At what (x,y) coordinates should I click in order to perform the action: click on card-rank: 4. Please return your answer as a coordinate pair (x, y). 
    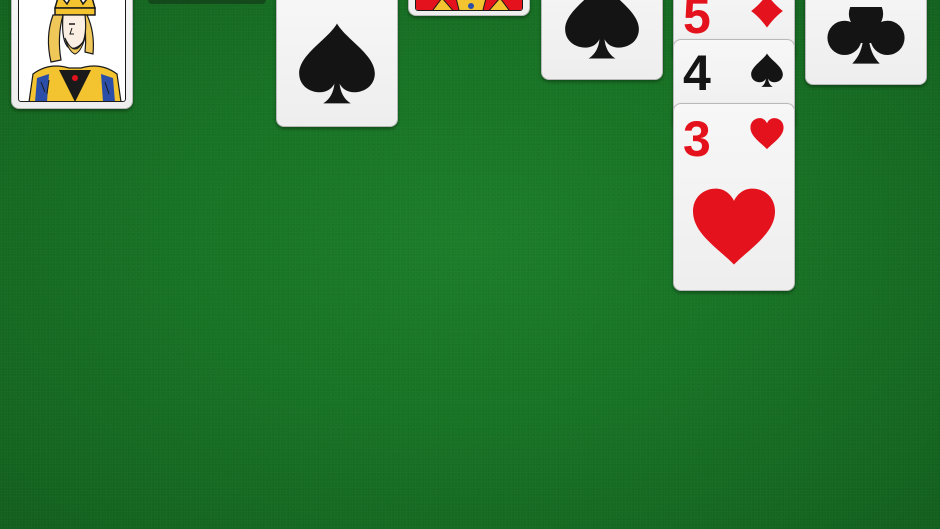
    Looking at the image, I should click on (697, 73).